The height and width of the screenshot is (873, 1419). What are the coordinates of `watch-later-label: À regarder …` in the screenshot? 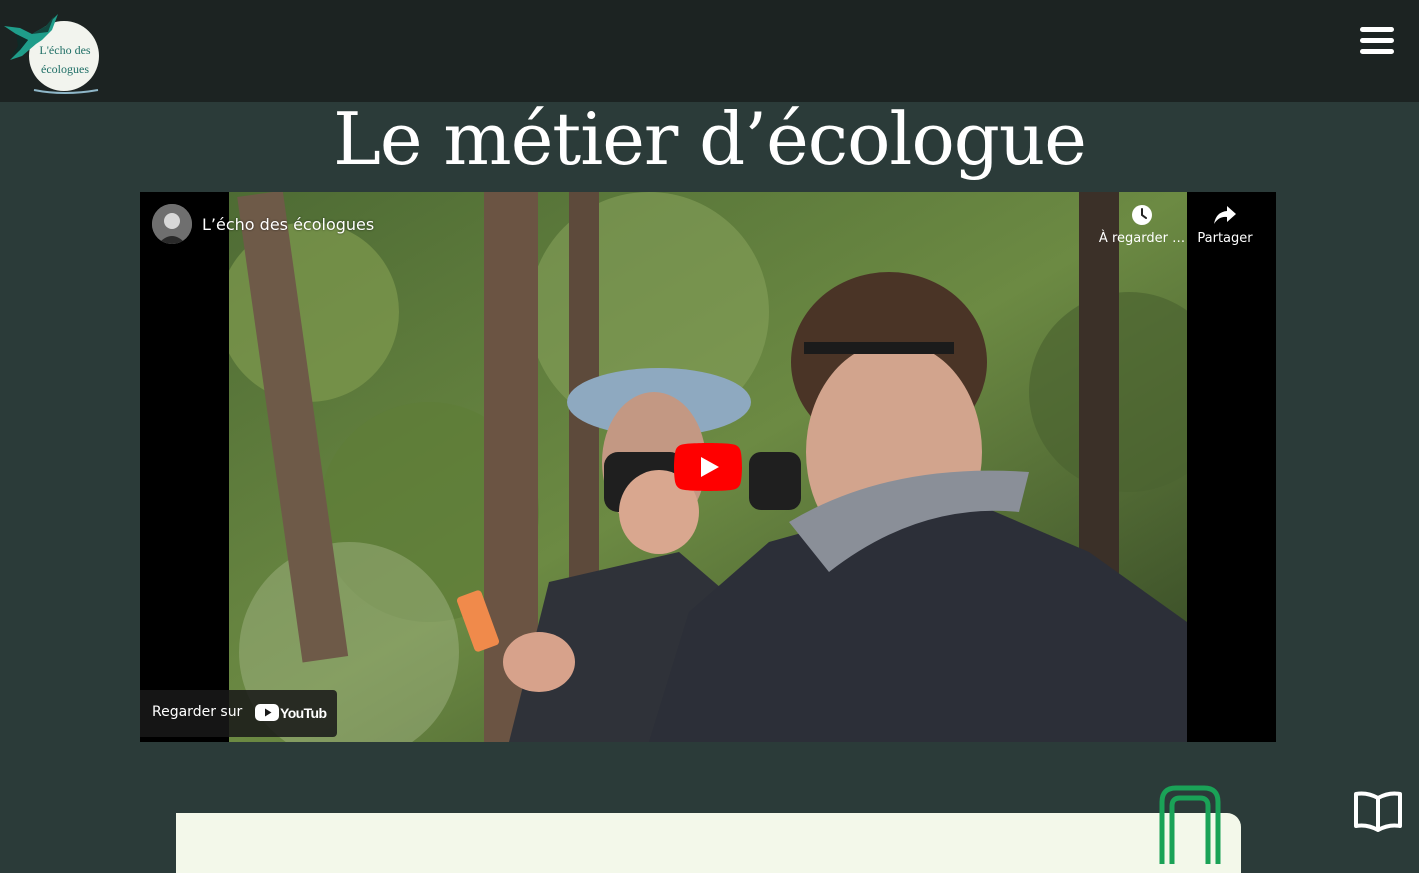 It's located at (1142, 238).